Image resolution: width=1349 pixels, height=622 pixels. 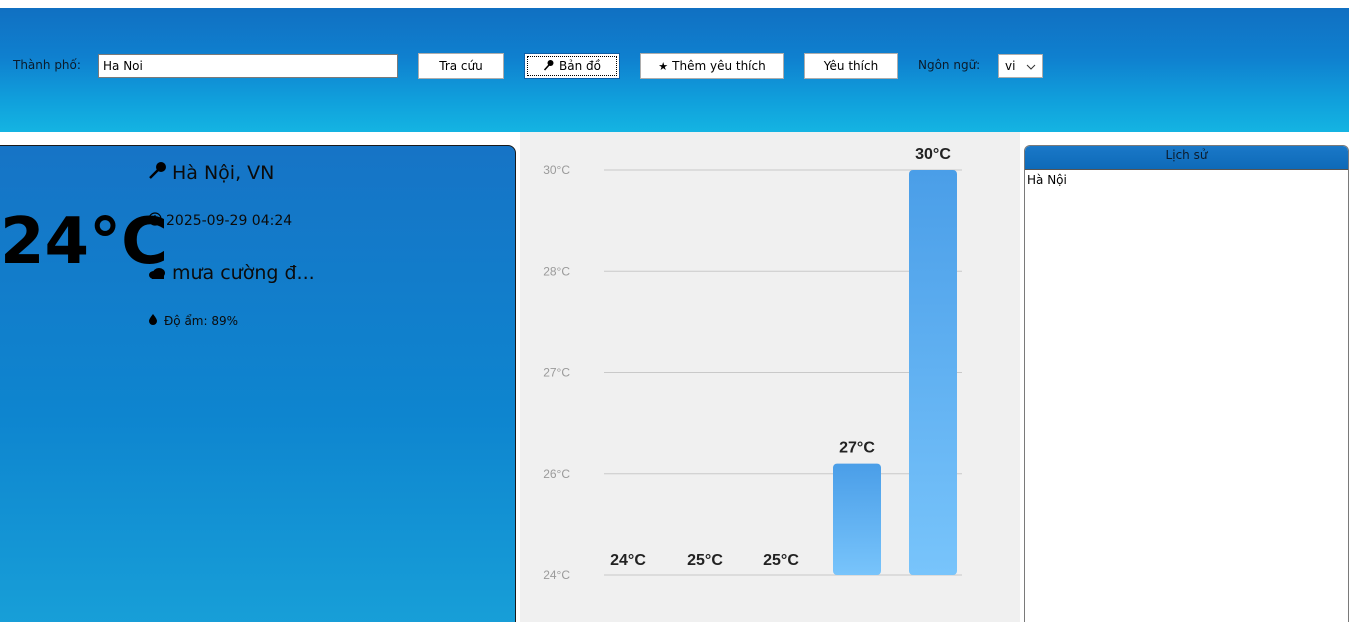 I want to click on language-label: Ngôn ngữ:, so click(x=949, y=65).